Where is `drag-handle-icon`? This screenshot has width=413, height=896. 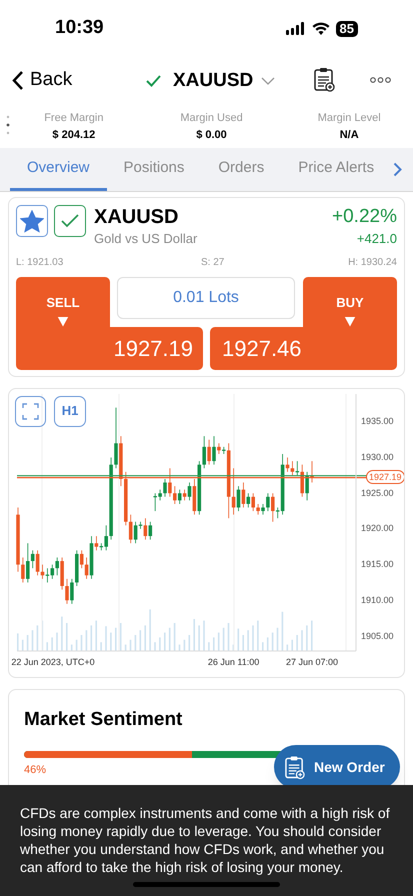
drag-handle-icon is located at coordinates (8, 125).